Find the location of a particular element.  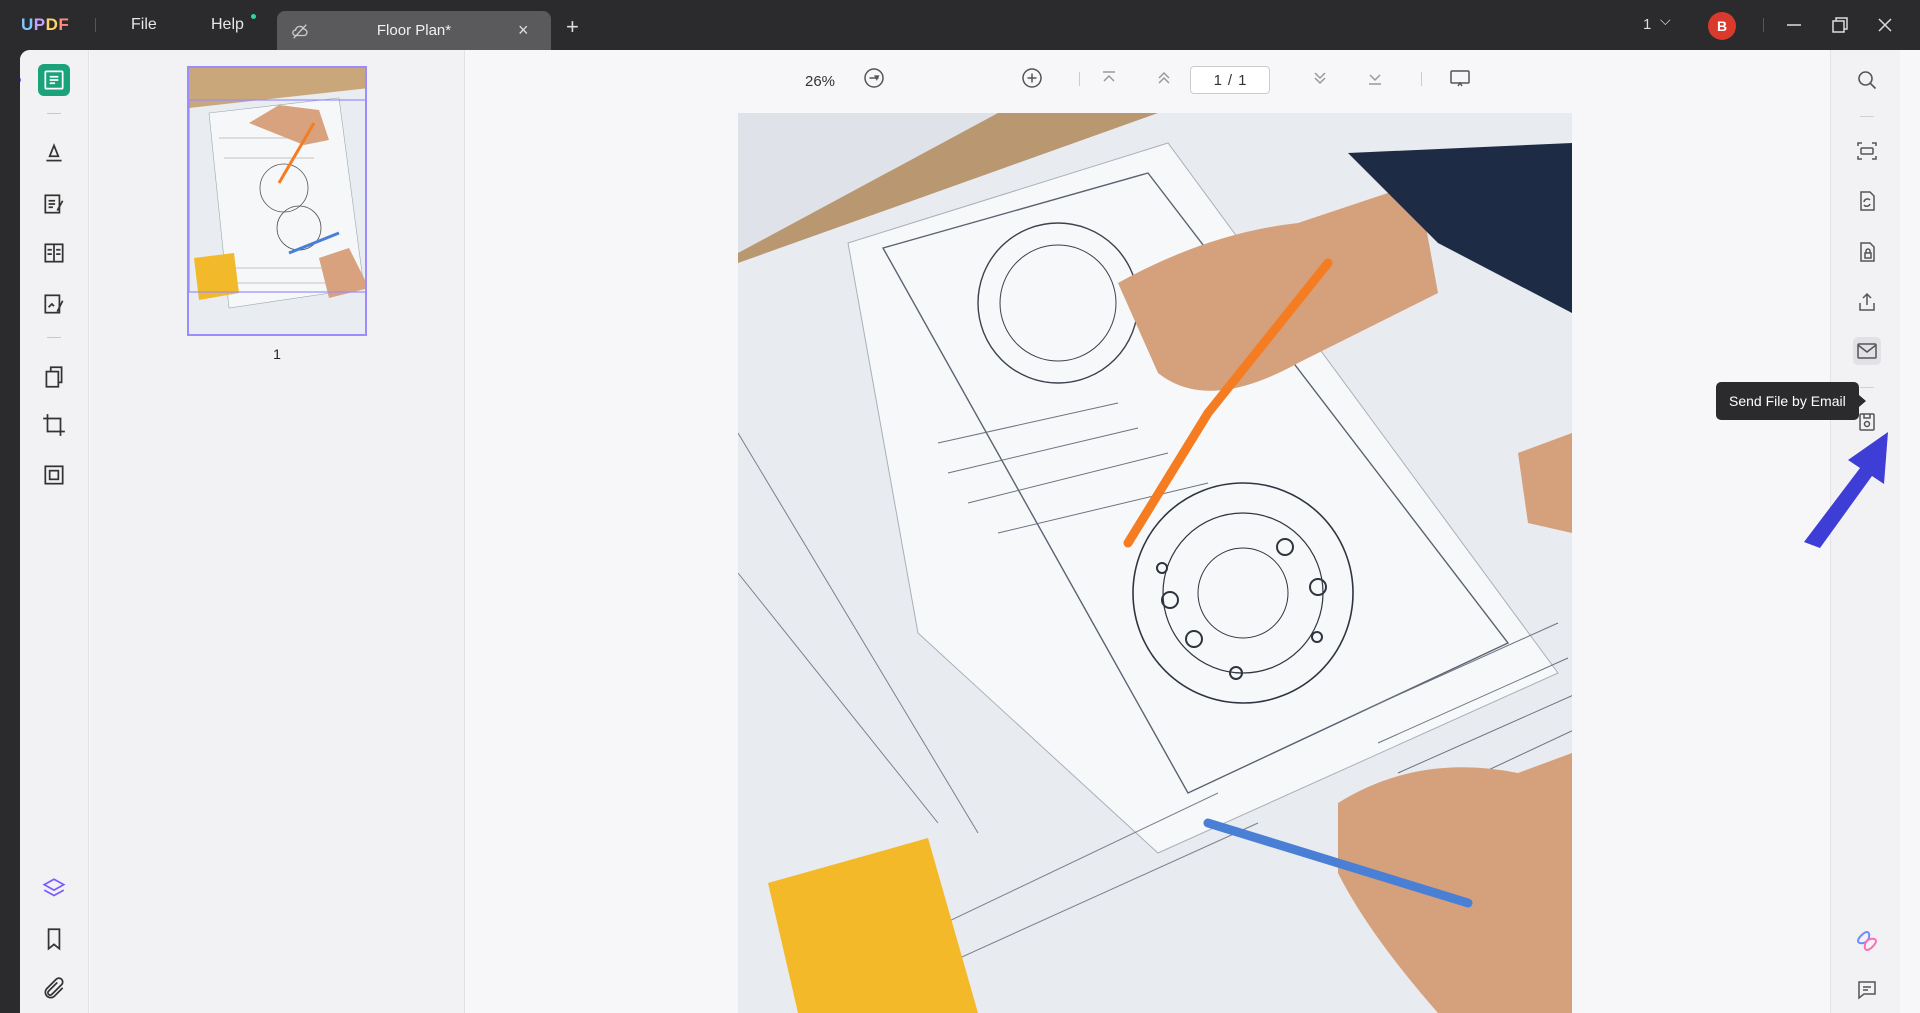

presentation-icon is located at coordinates (1460, 78).